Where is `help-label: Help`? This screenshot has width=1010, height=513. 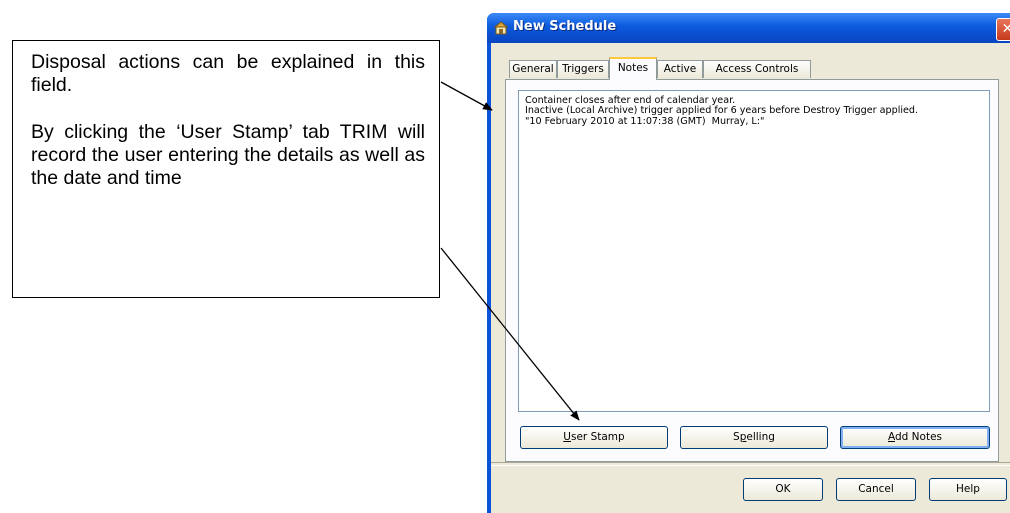
help-label: Help is located at coordinates (968, 489).